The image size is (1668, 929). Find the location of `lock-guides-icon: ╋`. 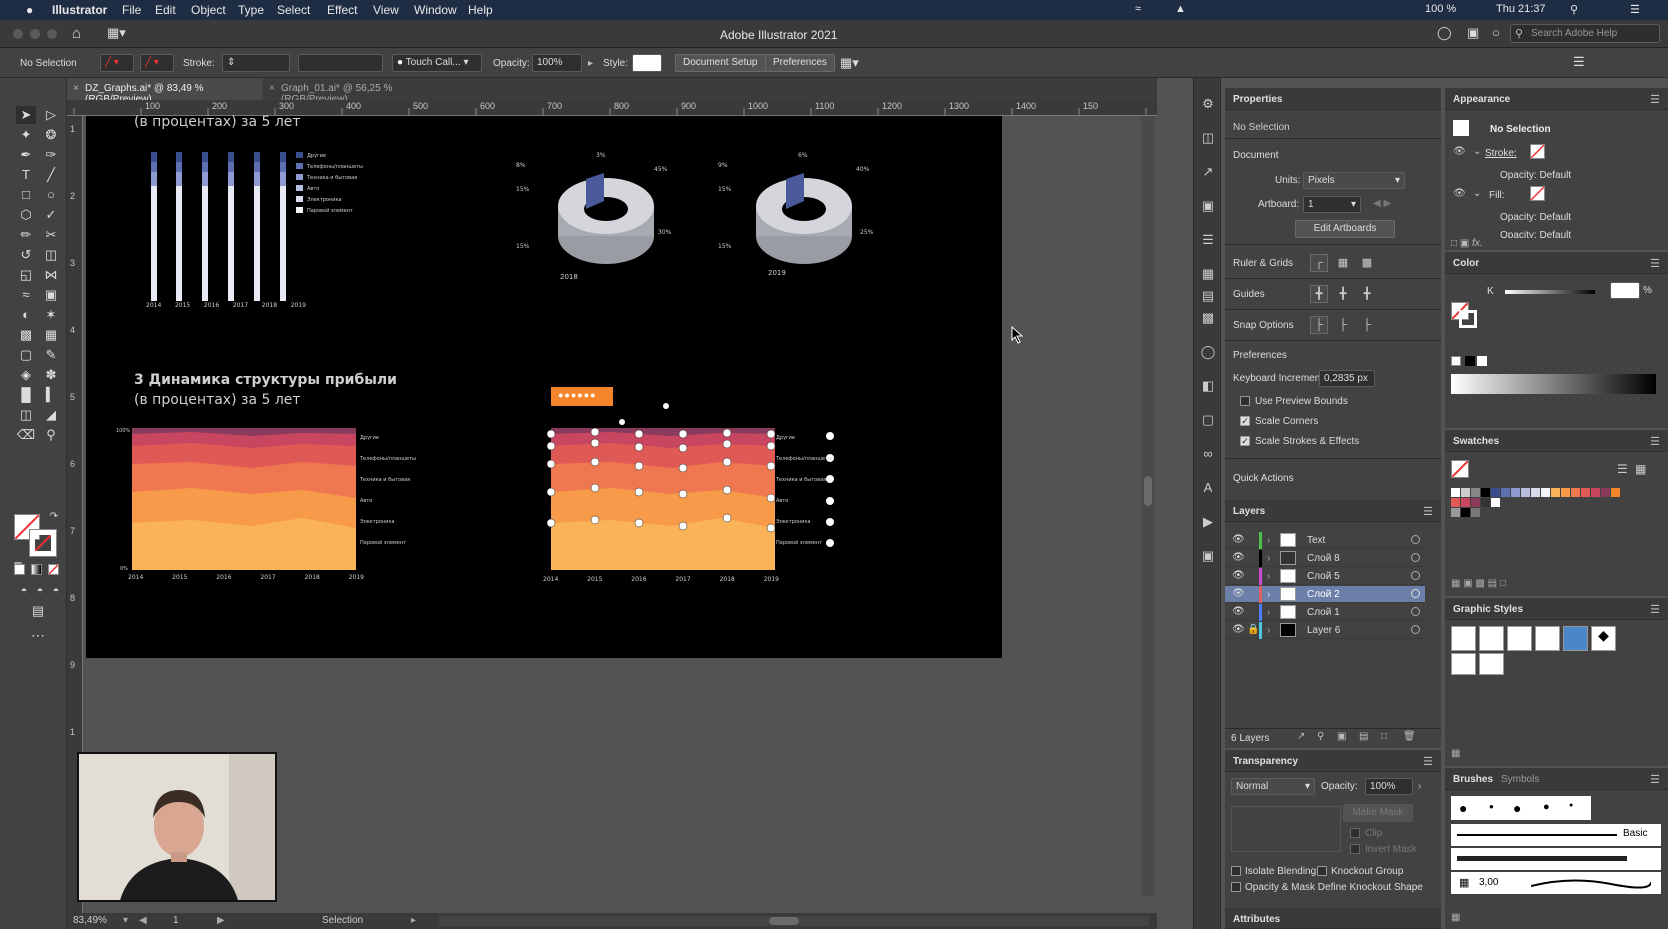

lock-guides-icon: ╋ is located at coordinates (1343, 294).